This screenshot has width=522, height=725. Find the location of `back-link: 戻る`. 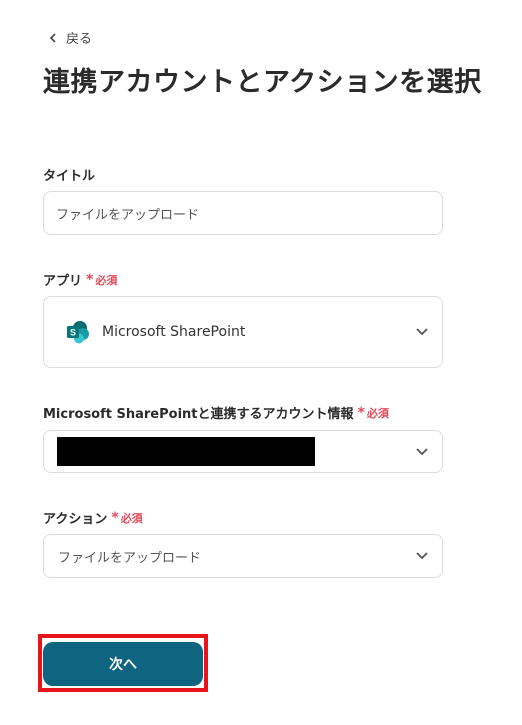

back-link: 戻る is located at coordinates (70, 37).